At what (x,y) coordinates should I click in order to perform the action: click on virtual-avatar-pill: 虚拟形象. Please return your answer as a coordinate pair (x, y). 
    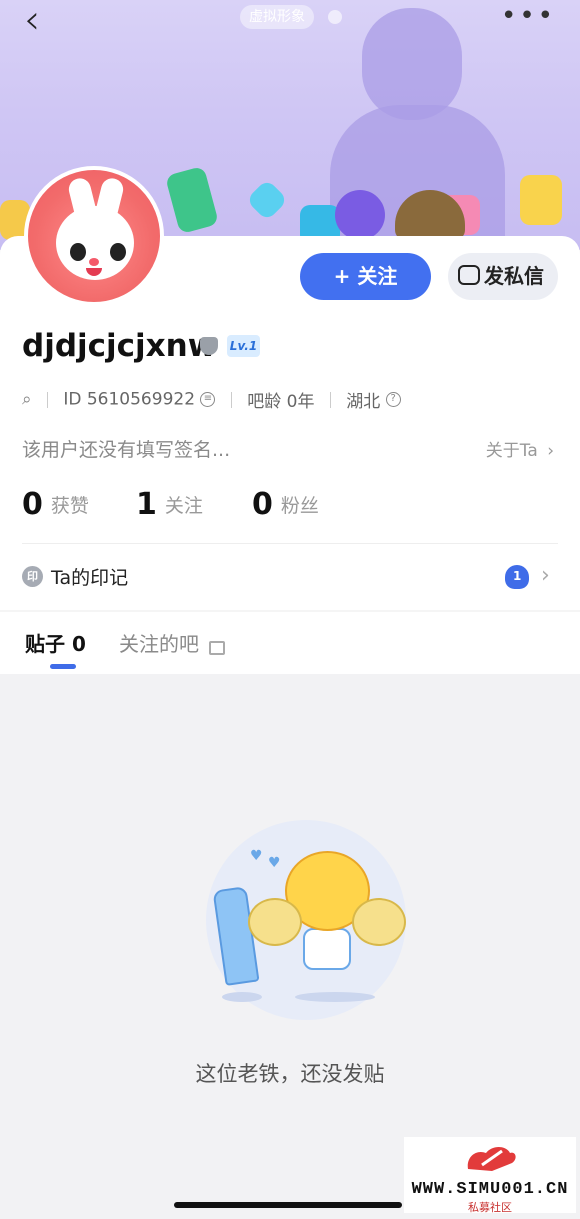
    Looking at the image, I should click on (277, 17).